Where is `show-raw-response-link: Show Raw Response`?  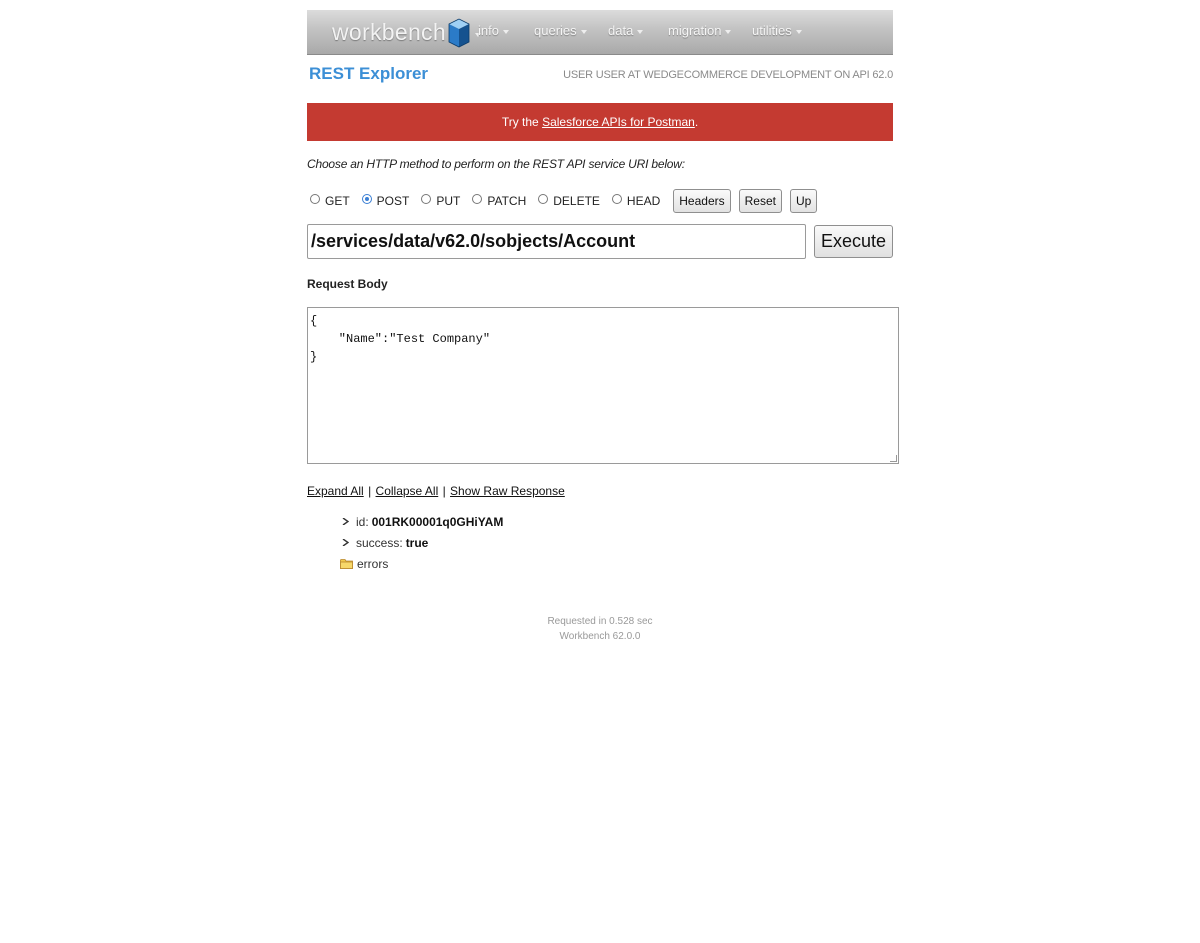 show-raw-response-link: Show Raw Response is located at coordinates (507, 491).